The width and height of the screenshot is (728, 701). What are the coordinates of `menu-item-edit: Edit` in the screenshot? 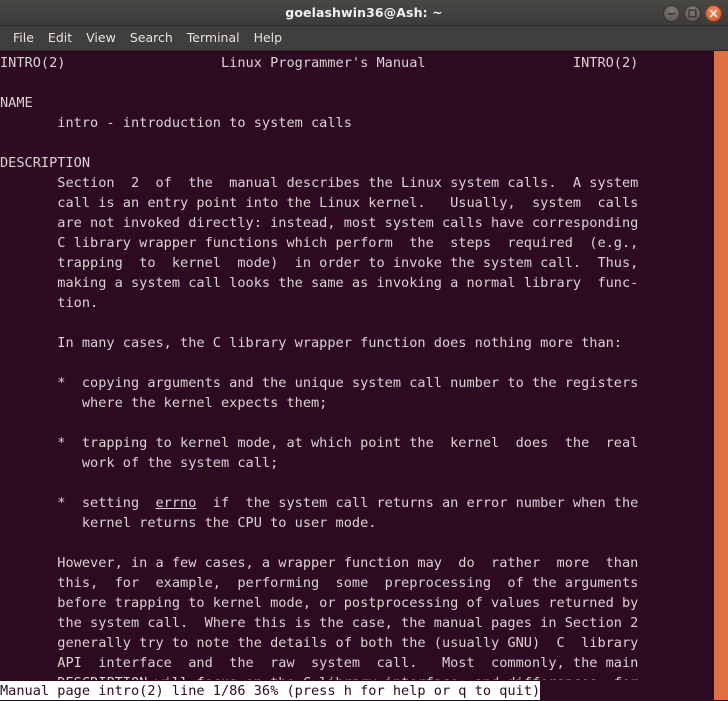 It's located at (60, 38).